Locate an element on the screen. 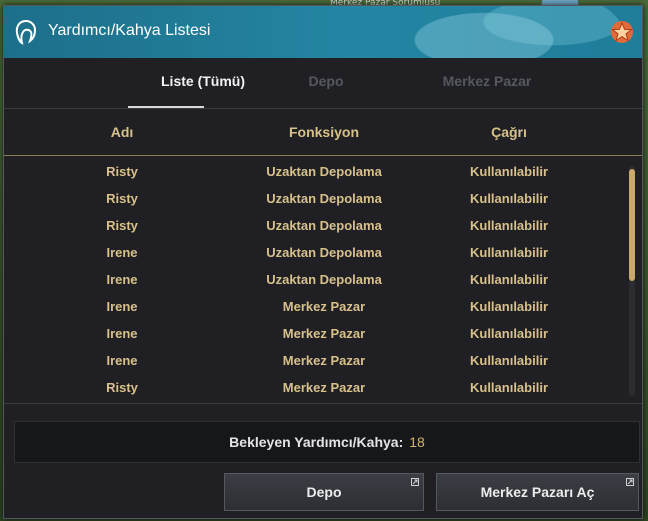 This screenshot has height=521, width=648. tab-list-all: Liste (Tümü) is located at coordinates (203, 83).